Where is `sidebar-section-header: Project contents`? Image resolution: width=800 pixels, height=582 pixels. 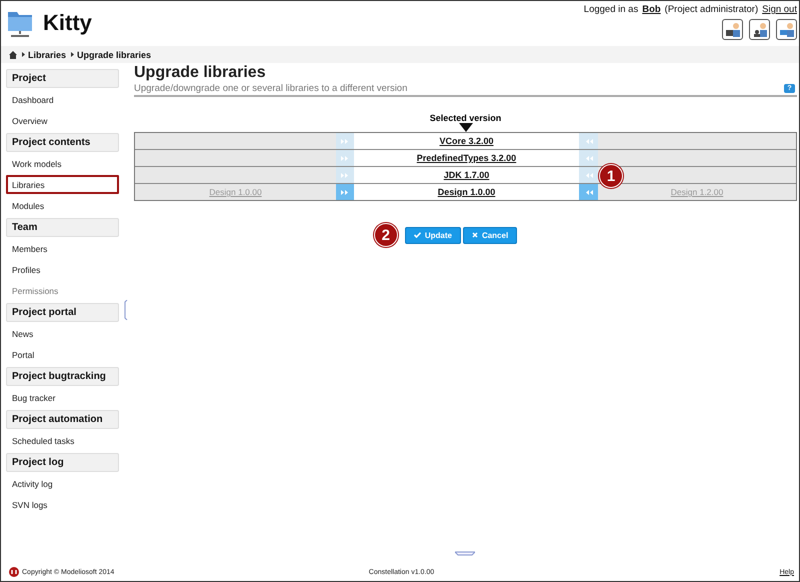
sidebar-section-header: Project contents is located at coordinates (62, 142).